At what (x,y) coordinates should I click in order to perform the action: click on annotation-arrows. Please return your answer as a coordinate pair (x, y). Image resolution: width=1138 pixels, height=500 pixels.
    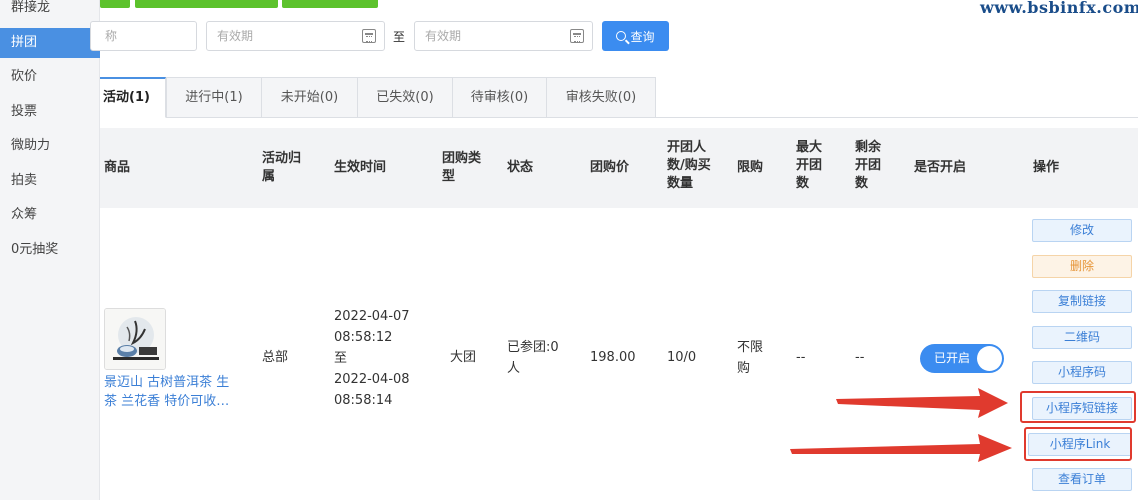
    Looking at the image, I should click on (901, 425).